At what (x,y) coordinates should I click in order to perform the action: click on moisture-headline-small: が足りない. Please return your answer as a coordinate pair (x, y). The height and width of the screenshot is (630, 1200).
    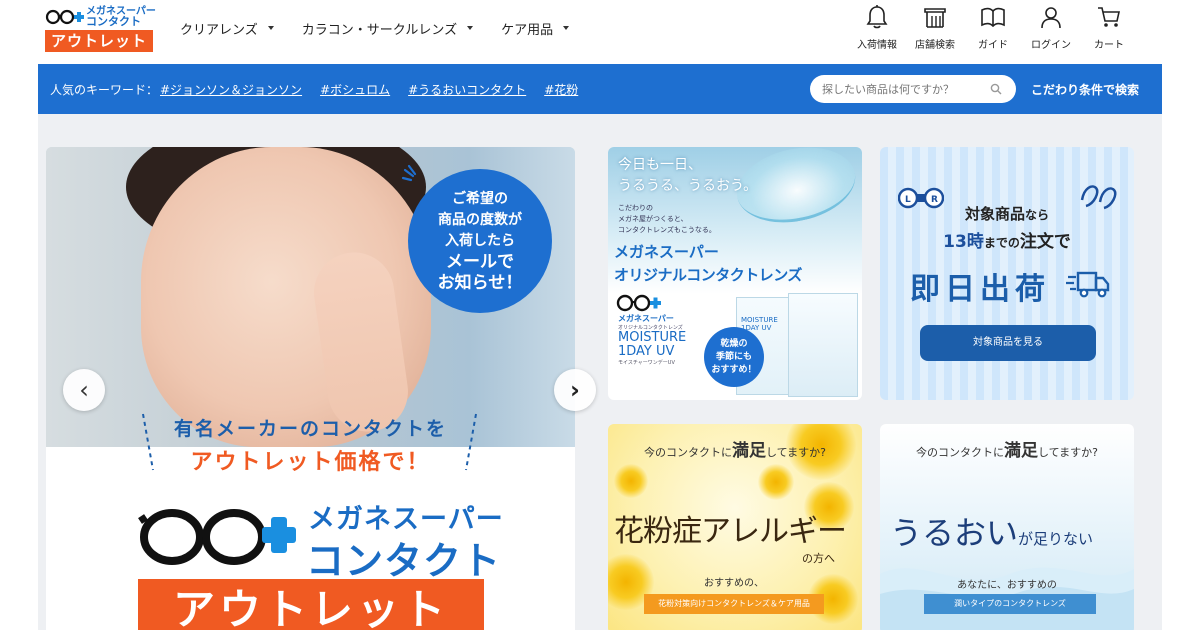
    Looking at the image, I should click on (1056, 539).